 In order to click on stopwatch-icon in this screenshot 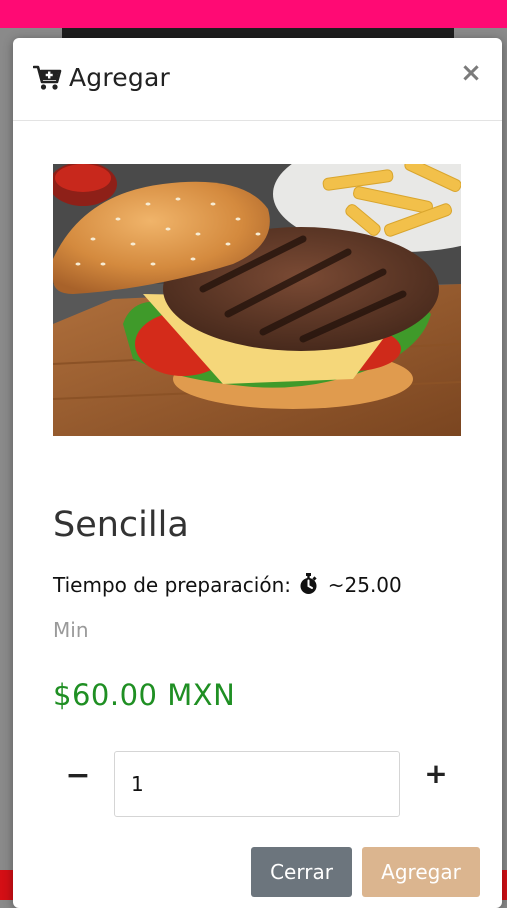, I will do `click(308, 583)`.